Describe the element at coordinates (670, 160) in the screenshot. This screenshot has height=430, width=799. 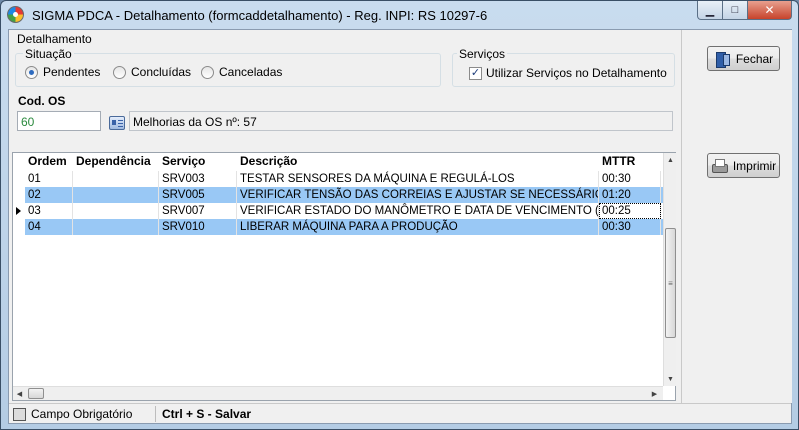
I see `scroll-up-arrow-icon: ▲` at that location.